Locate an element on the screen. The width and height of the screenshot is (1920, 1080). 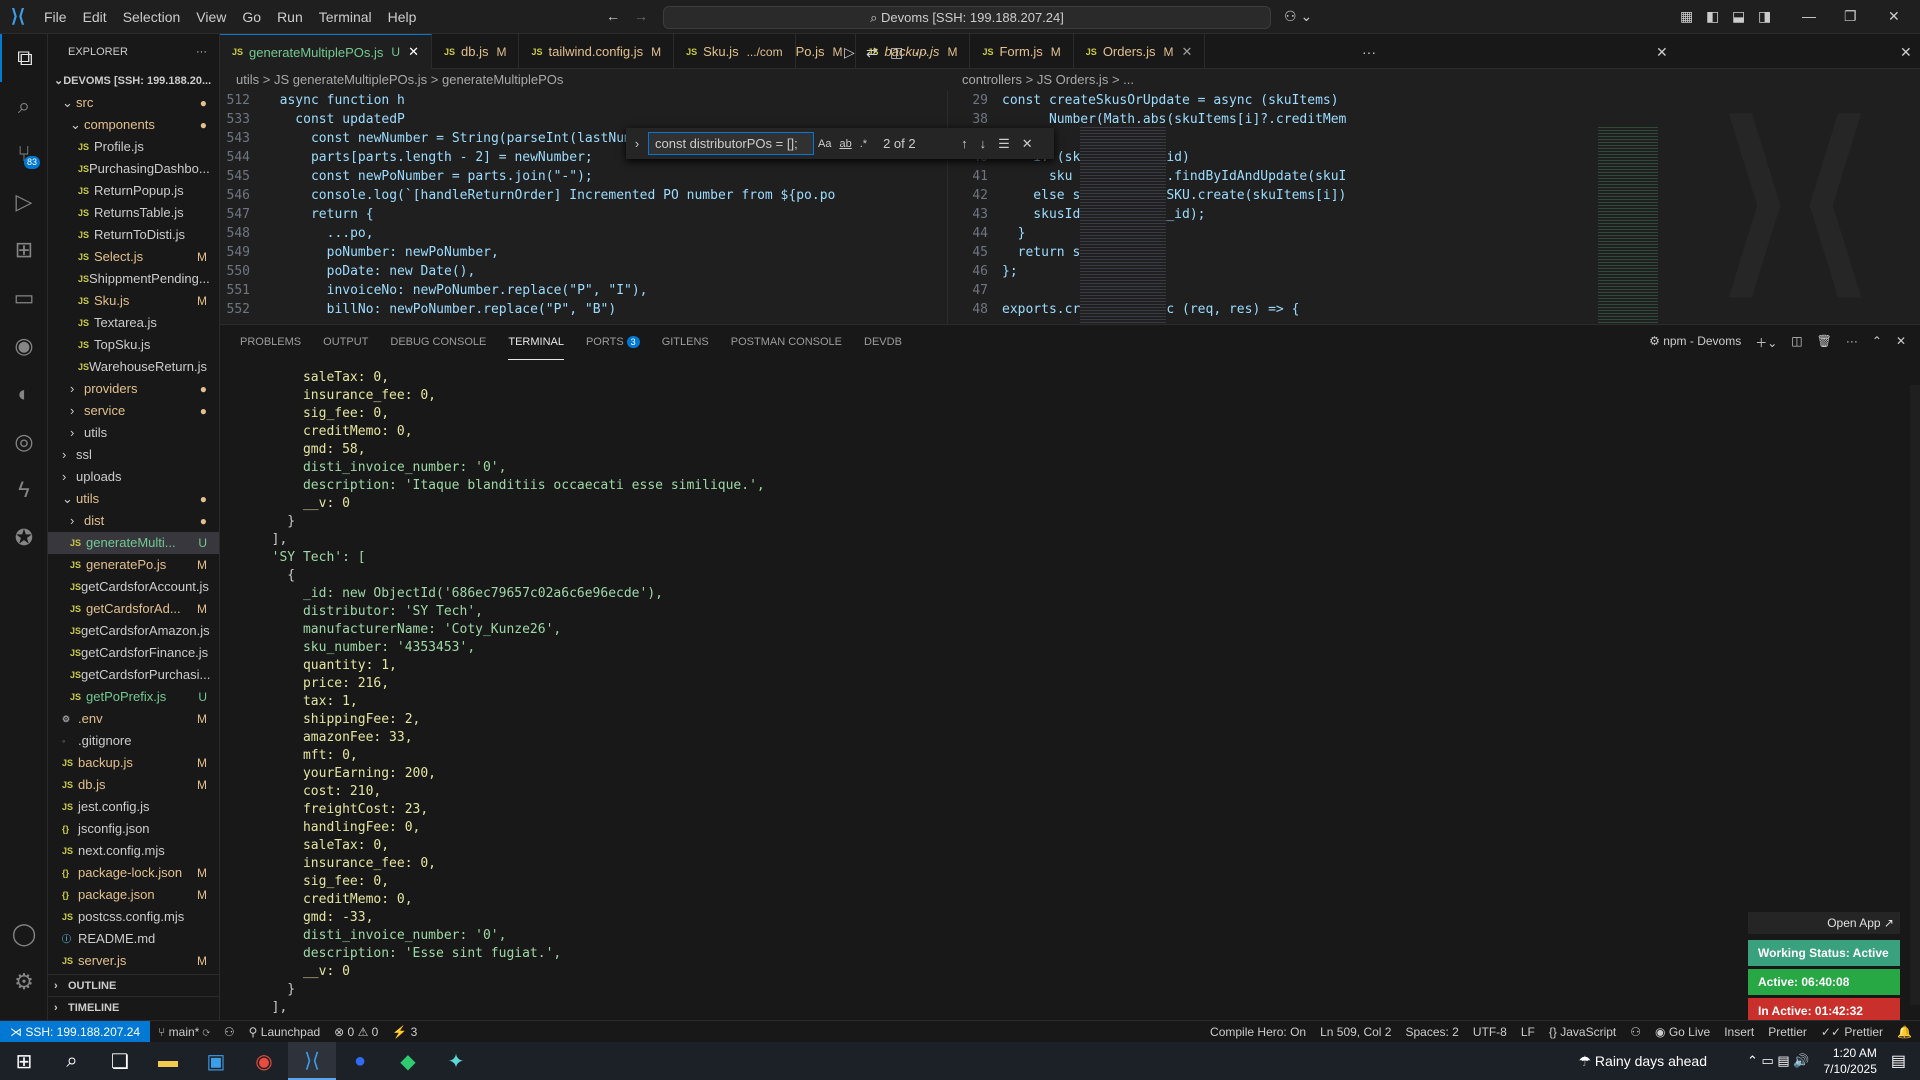
eol-status: LF is located at coordinates (1528, 1032).